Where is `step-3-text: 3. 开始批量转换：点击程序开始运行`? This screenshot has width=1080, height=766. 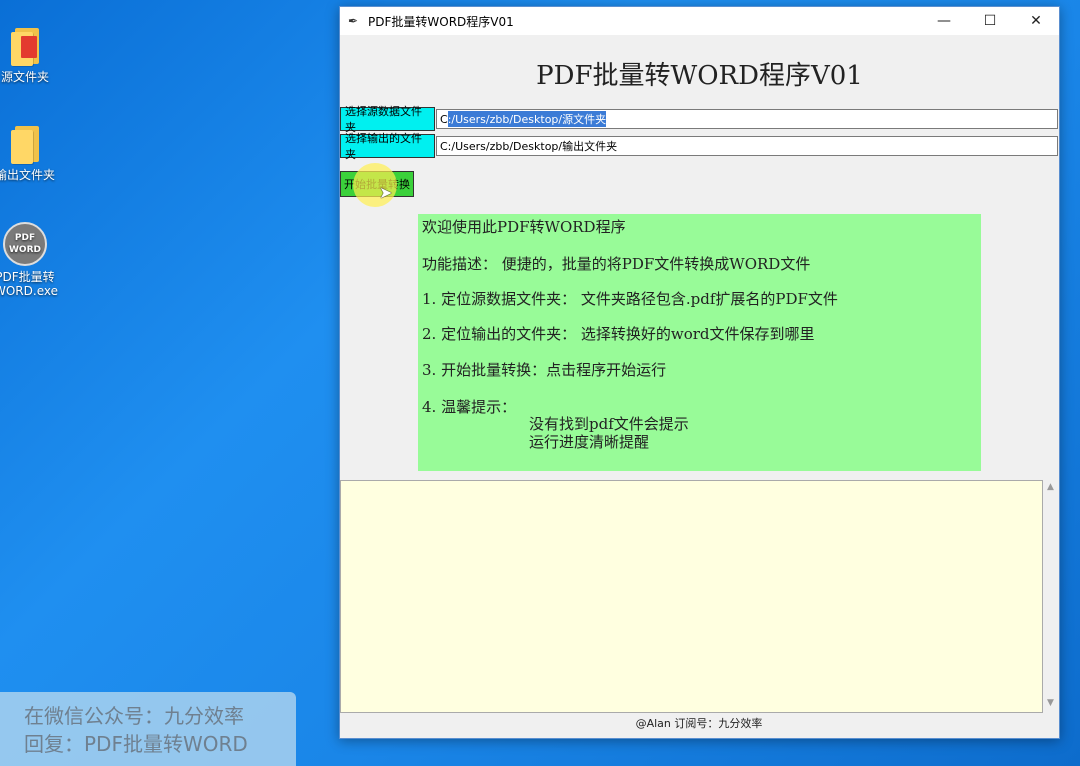
step-3-text: 3. 开始批量转换：点击程序开始运行 is located at coordinates (544, 370).